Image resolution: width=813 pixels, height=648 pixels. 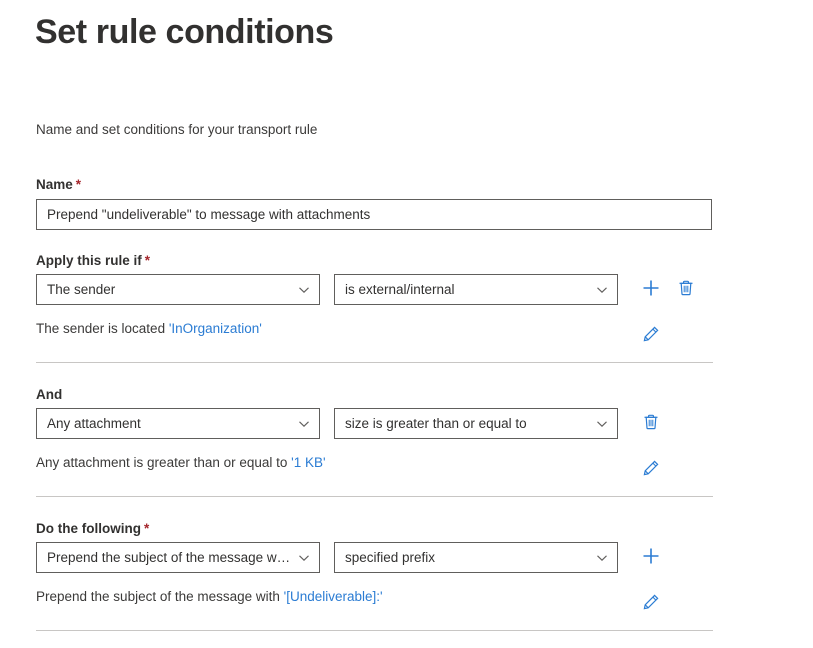 I want to click on condition-2-label: And, so click(x=49, y=395).